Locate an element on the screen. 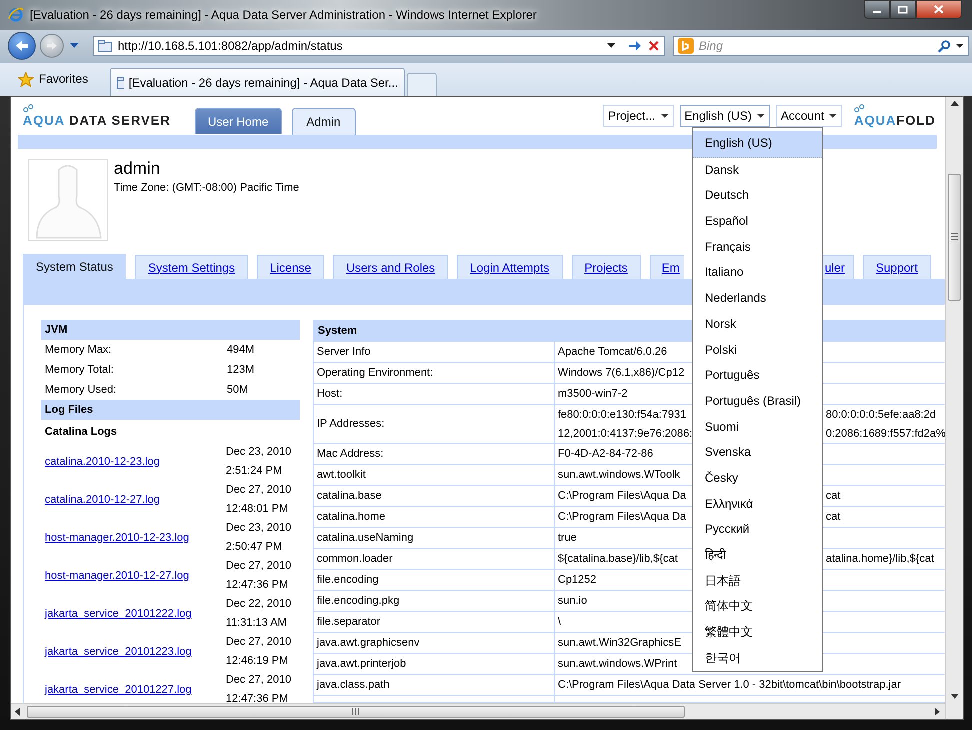 This screenshot has height=730, width=972. language-option: Русский is located at coordinates (757, 530).